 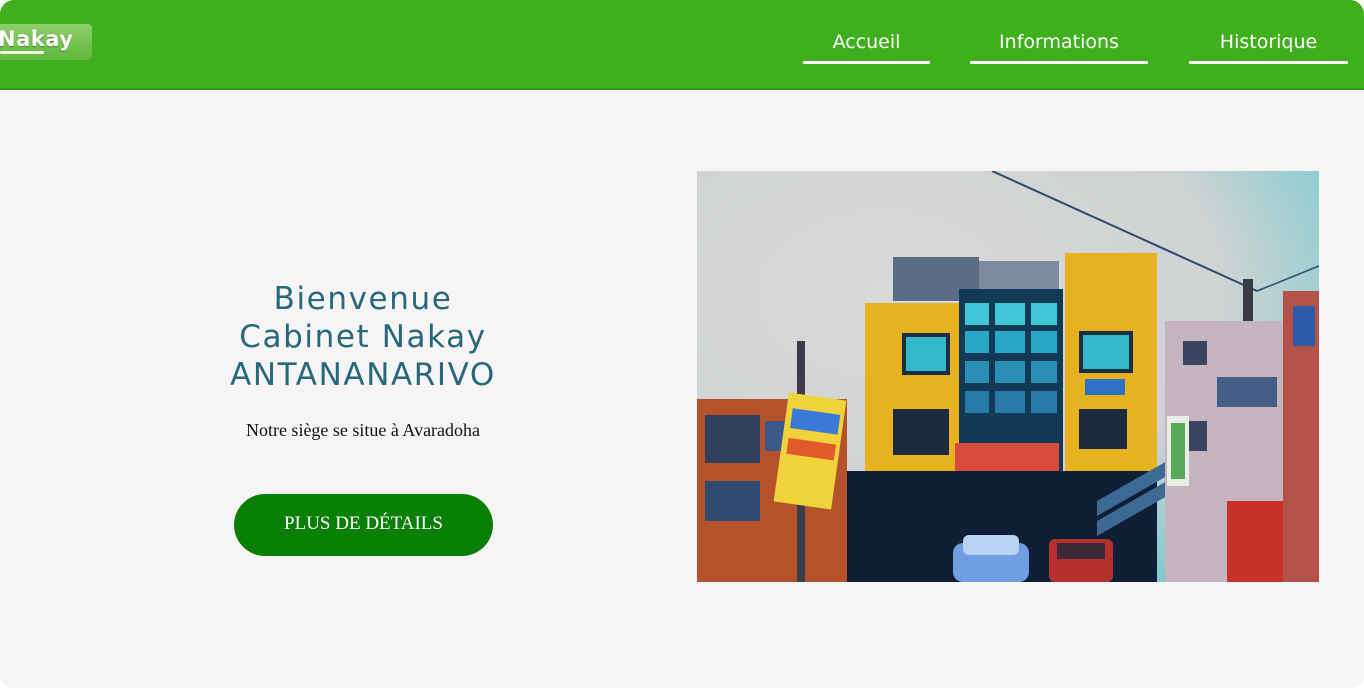 What do you see at coordinates (682, 45) in the screenshot?
I see `top-navigation-bar: Nakay Accueil Informations Historique` at bounding box center [682, 45].